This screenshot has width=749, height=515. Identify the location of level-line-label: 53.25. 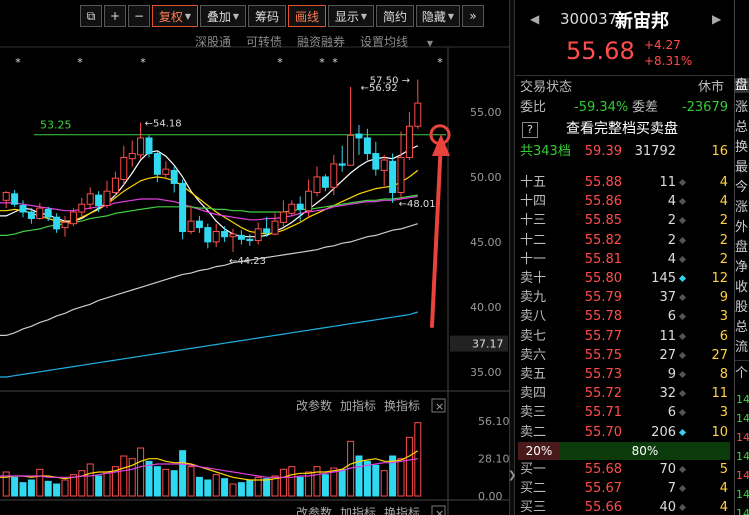
(56, 125).